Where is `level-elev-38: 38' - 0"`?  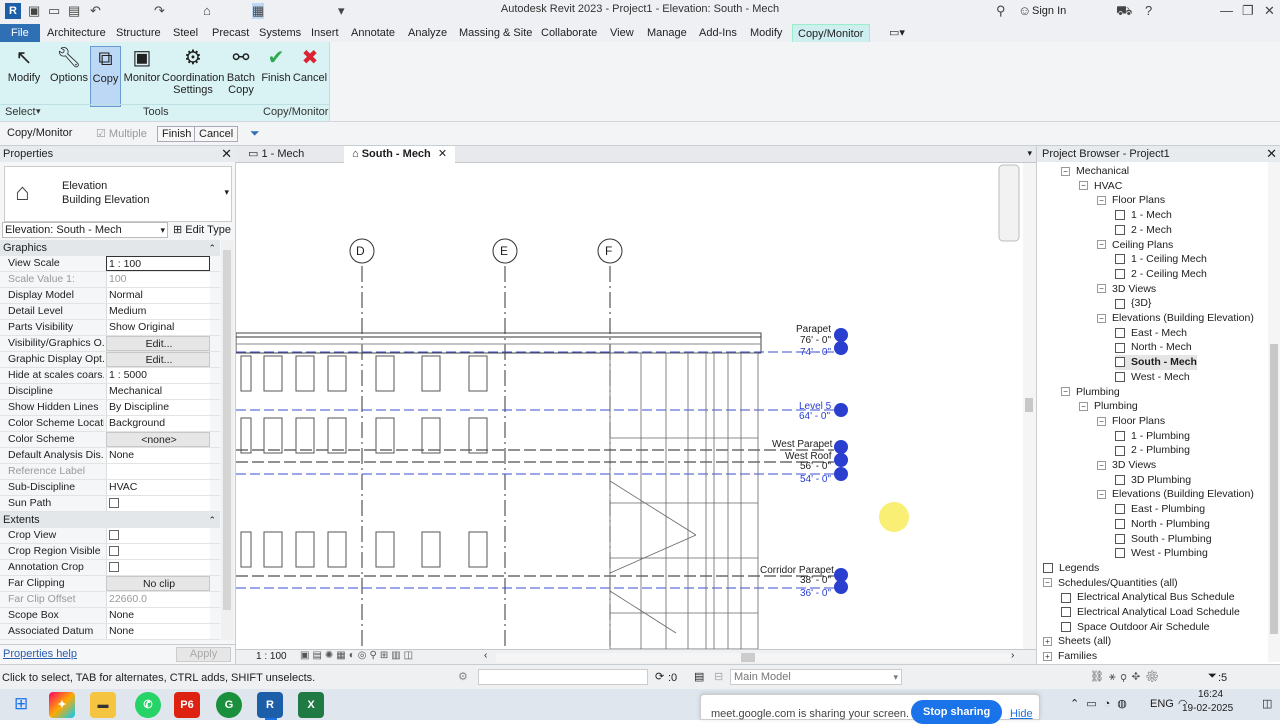
level-elev-38: 38' - 0" is located at coordinates (815, 580).